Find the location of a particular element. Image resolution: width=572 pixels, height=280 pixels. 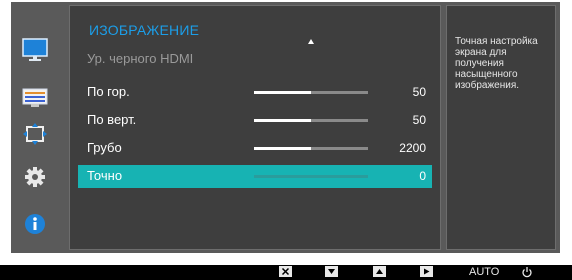

scroll-up-indicator is located at coordinates (311, 41).